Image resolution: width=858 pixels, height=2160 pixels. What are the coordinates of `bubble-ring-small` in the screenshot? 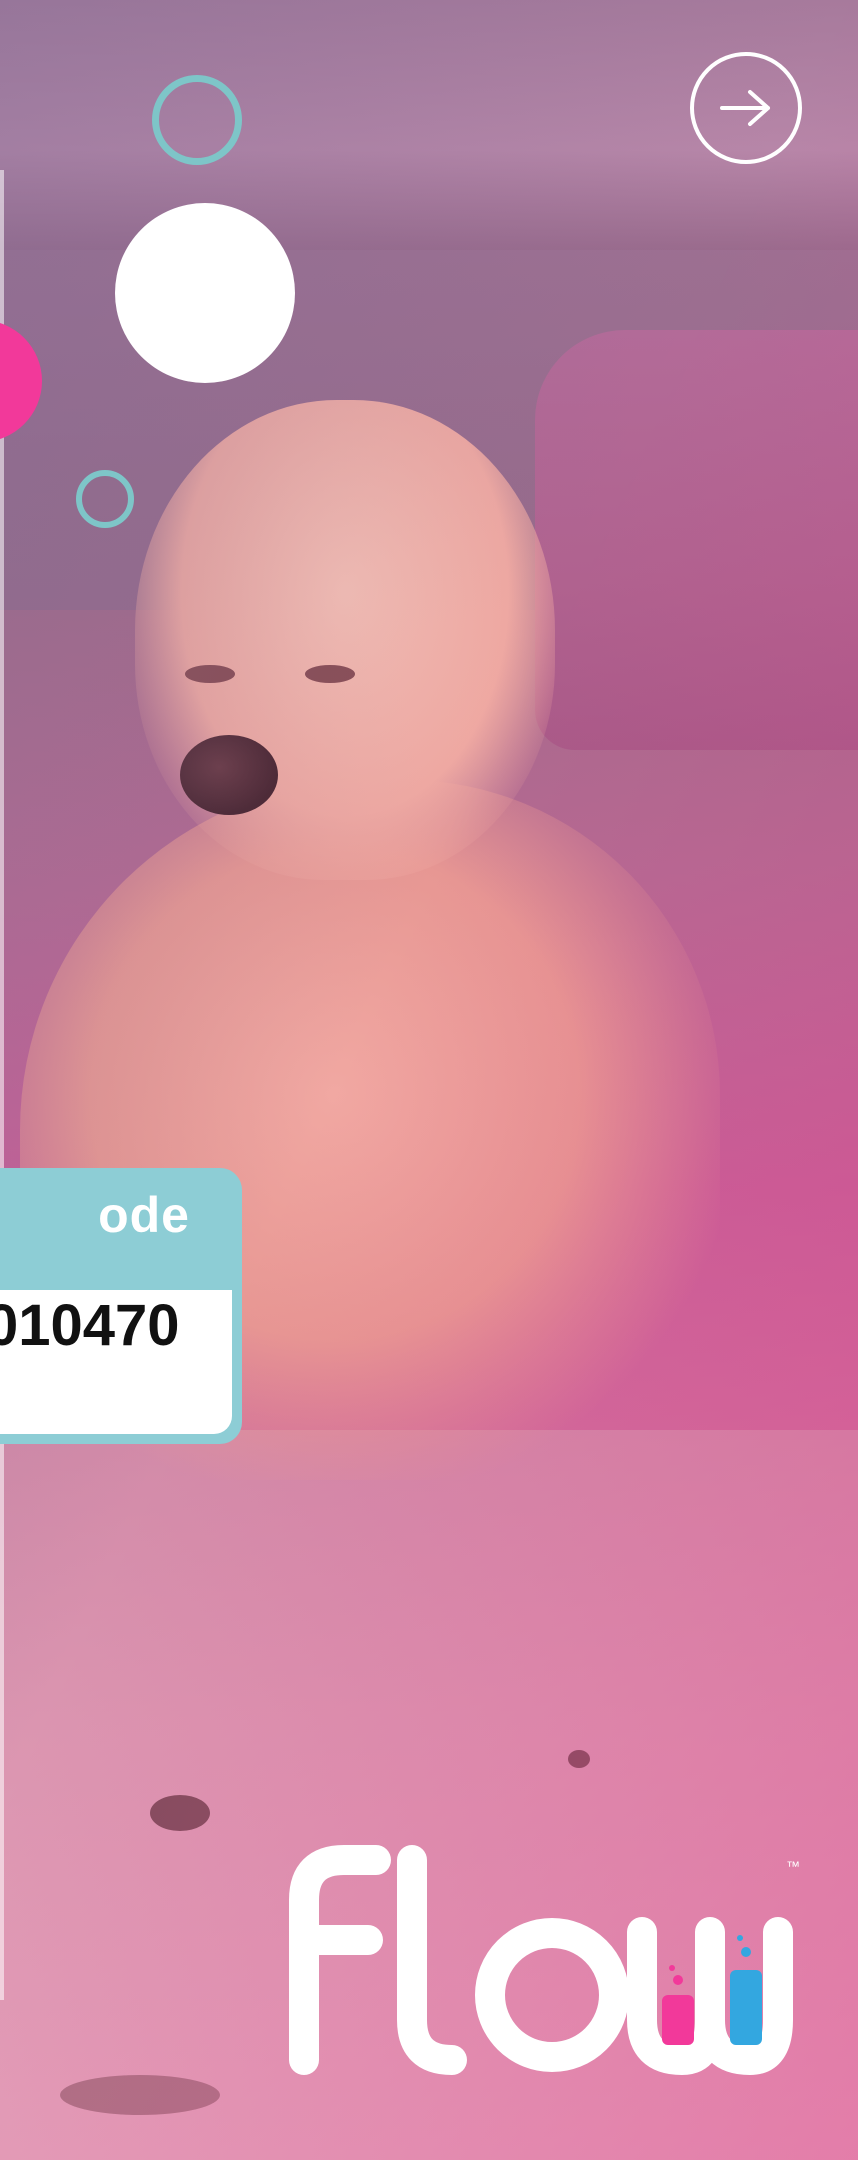 It's located at (105, 499).